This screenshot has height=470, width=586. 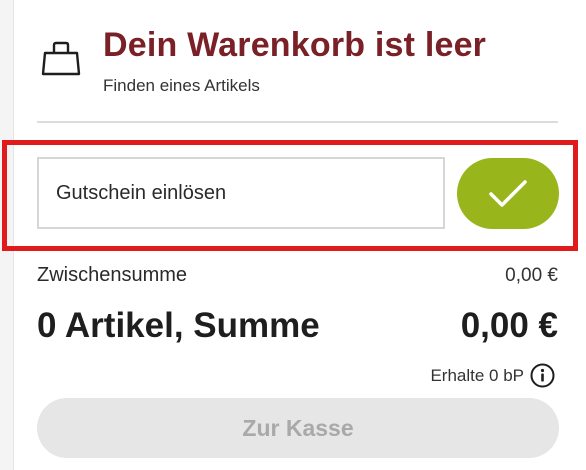 I want to click on empty-cart-title: Dein Warenkorb ist leer, so click(x=295, y=45).